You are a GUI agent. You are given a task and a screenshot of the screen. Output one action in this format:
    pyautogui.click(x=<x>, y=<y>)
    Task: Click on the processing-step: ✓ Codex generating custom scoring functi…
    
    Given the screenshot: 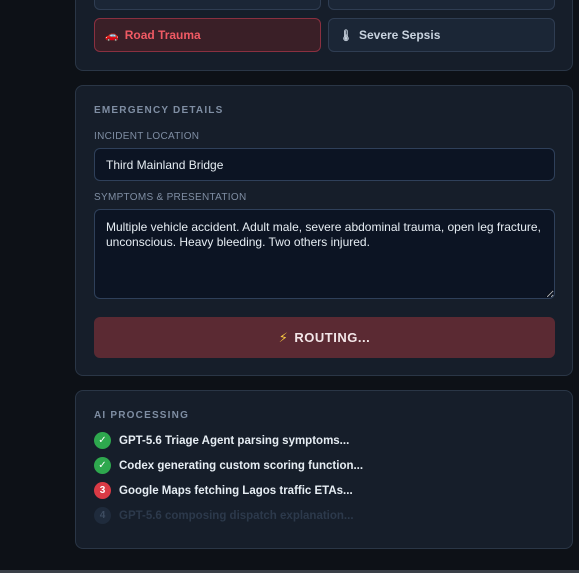 What is the action you would take?
    pyautogui.click(x=228, y=465)
    